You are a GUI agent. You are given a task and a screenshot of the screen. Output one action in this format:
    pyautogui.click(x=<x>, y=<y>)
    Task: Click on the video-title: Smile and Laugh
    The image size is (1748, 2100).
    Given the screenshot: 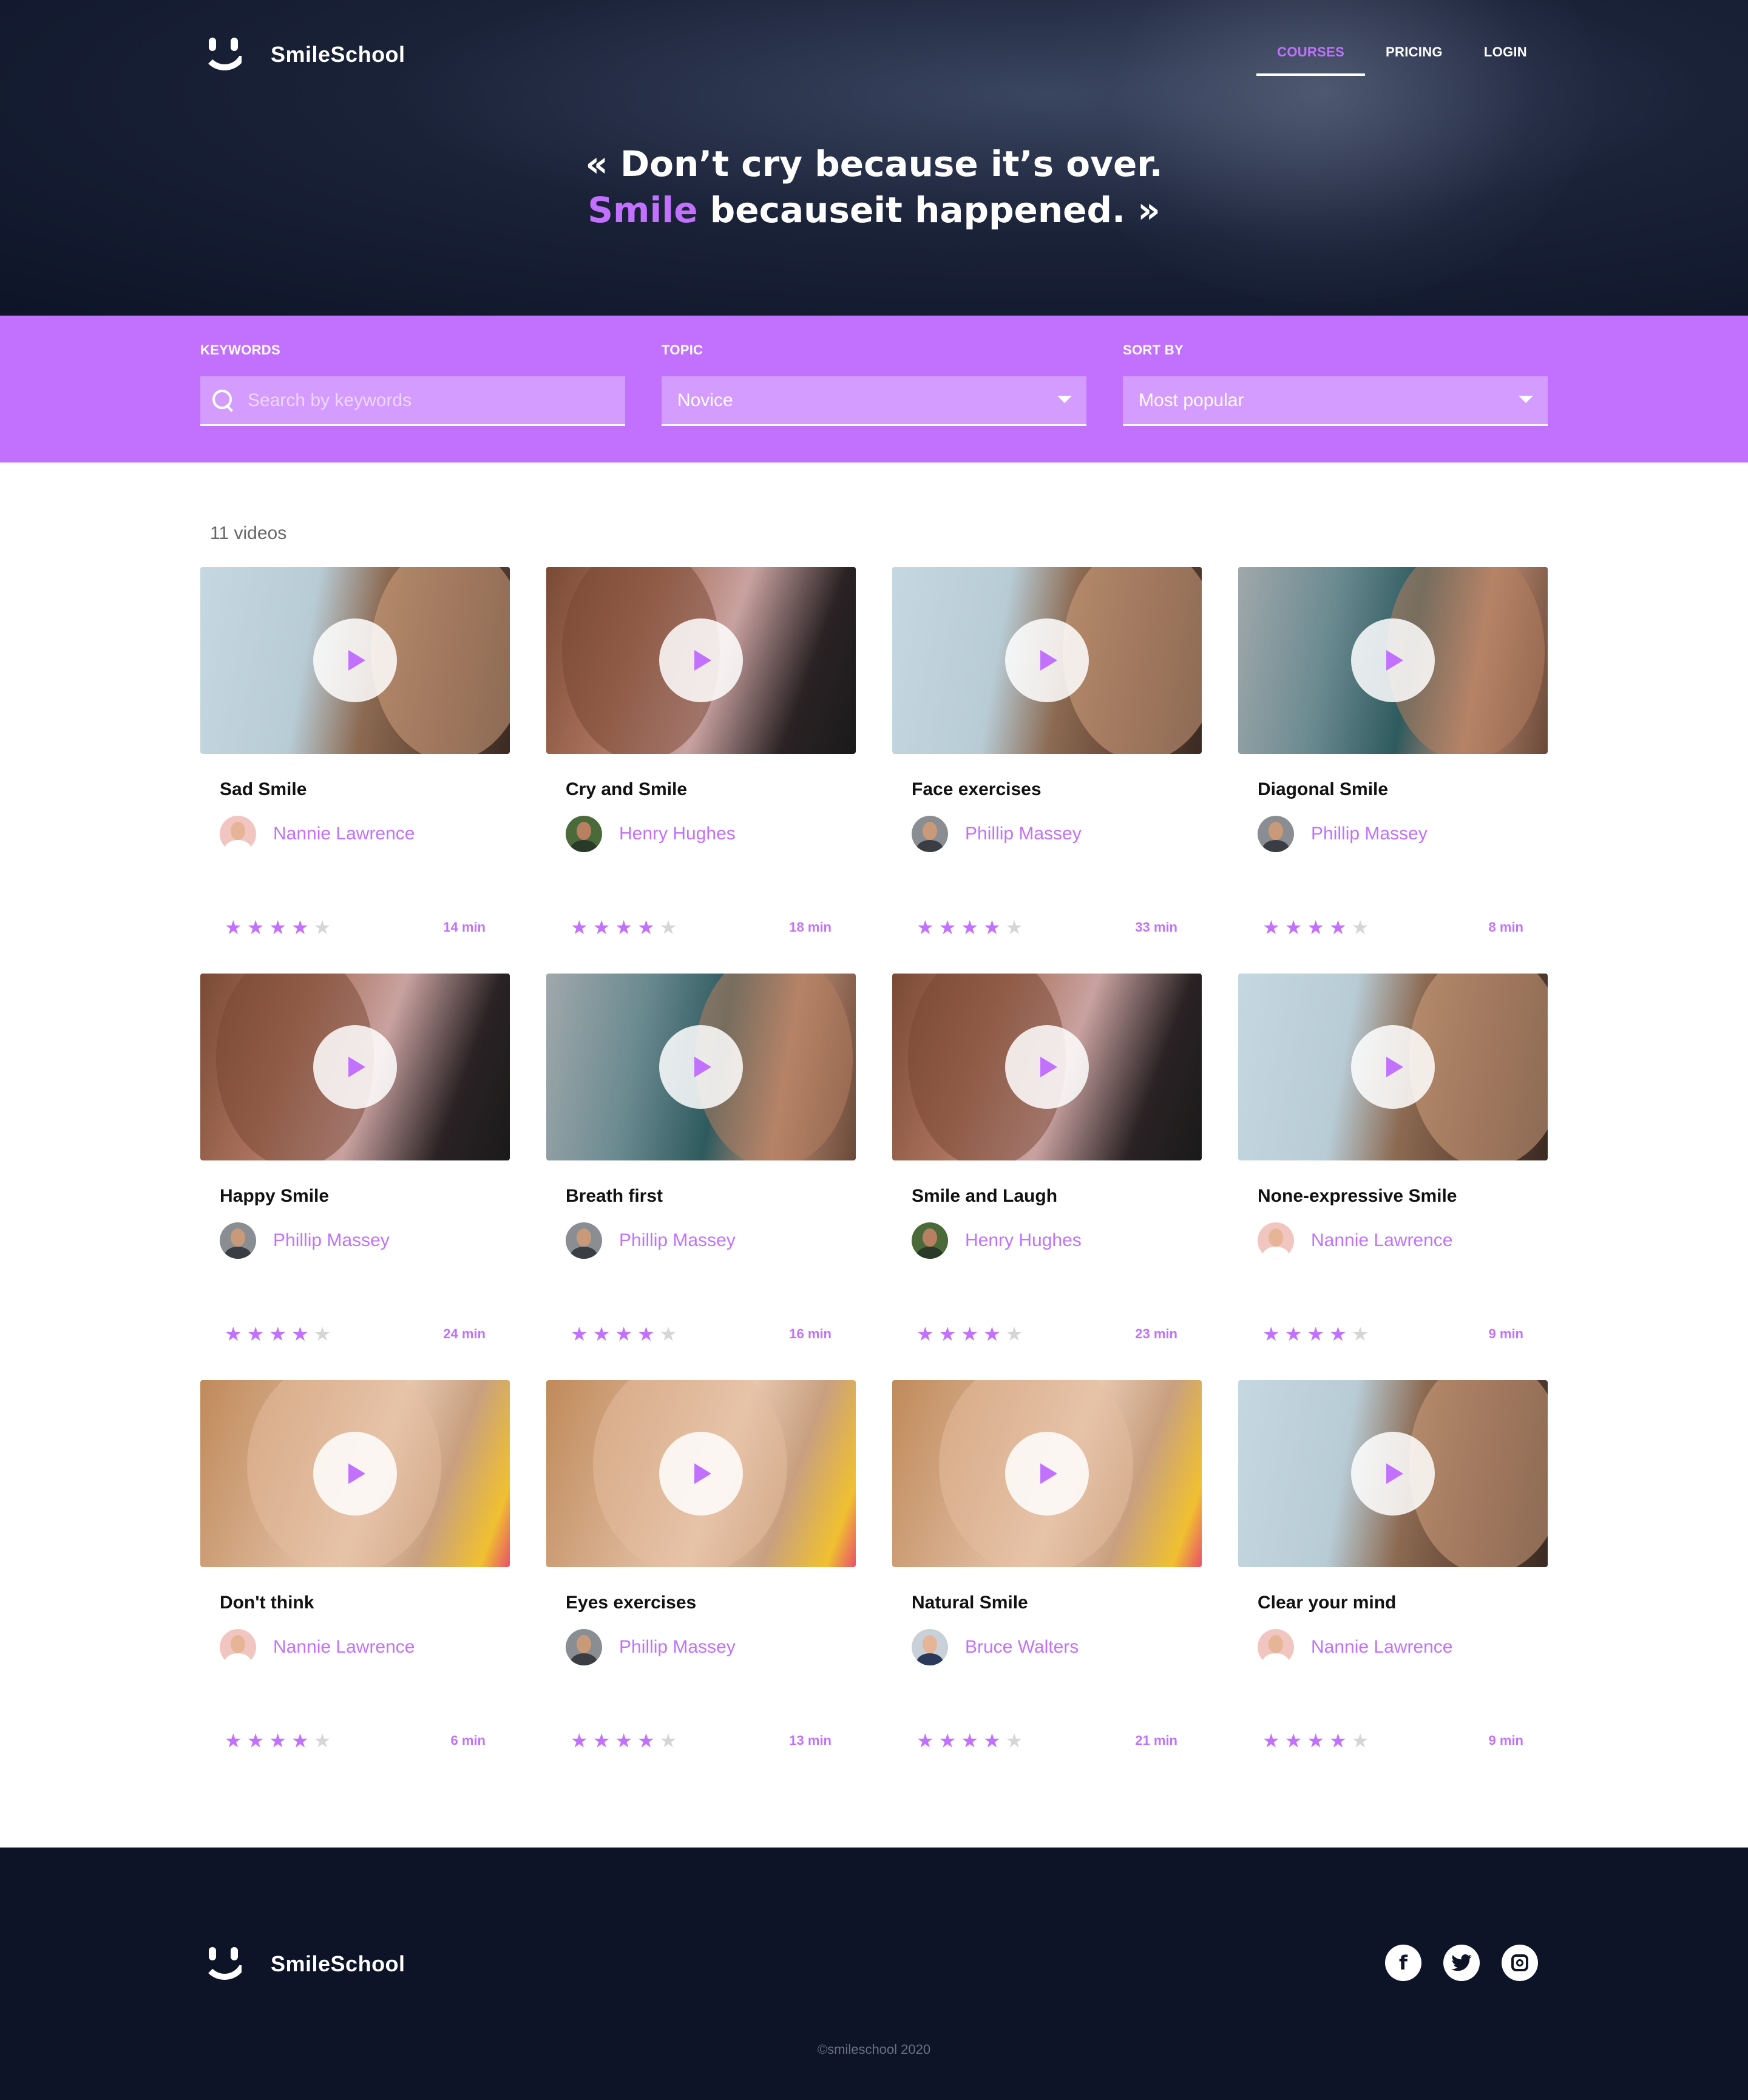 What is the action you would take?
    pyautogui.click(x=985, y=1196)
    